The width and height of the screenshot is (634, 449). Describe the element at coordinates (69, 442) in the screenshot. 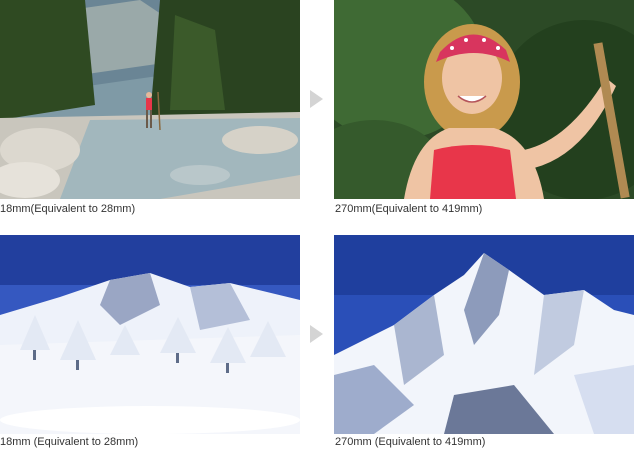

I see `caption-wide-mountain: 18mm (Equivalent to 28mm)` at that location.